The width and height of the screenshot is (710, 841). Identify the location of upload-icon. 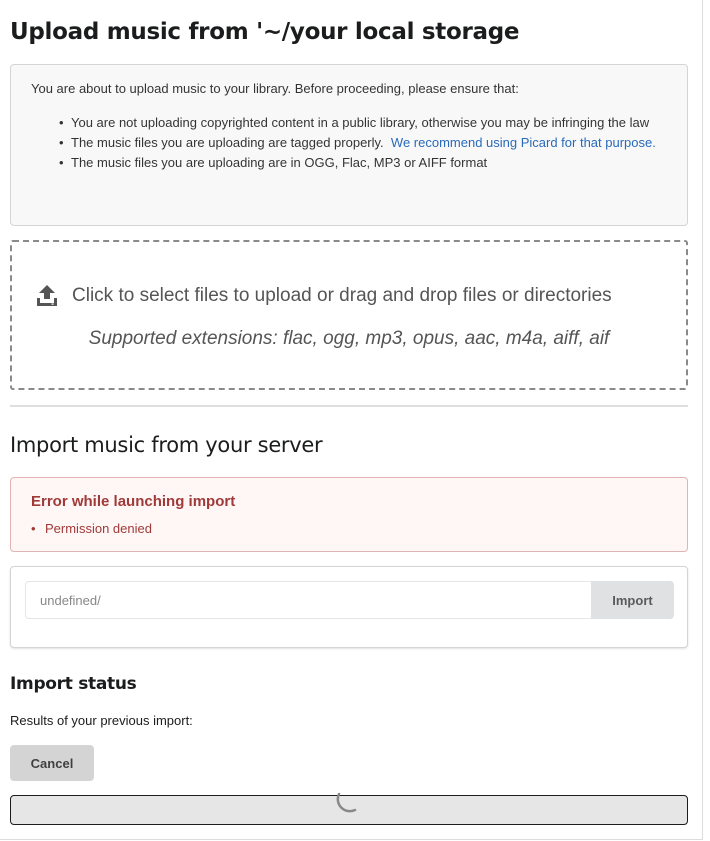
(47, 295).